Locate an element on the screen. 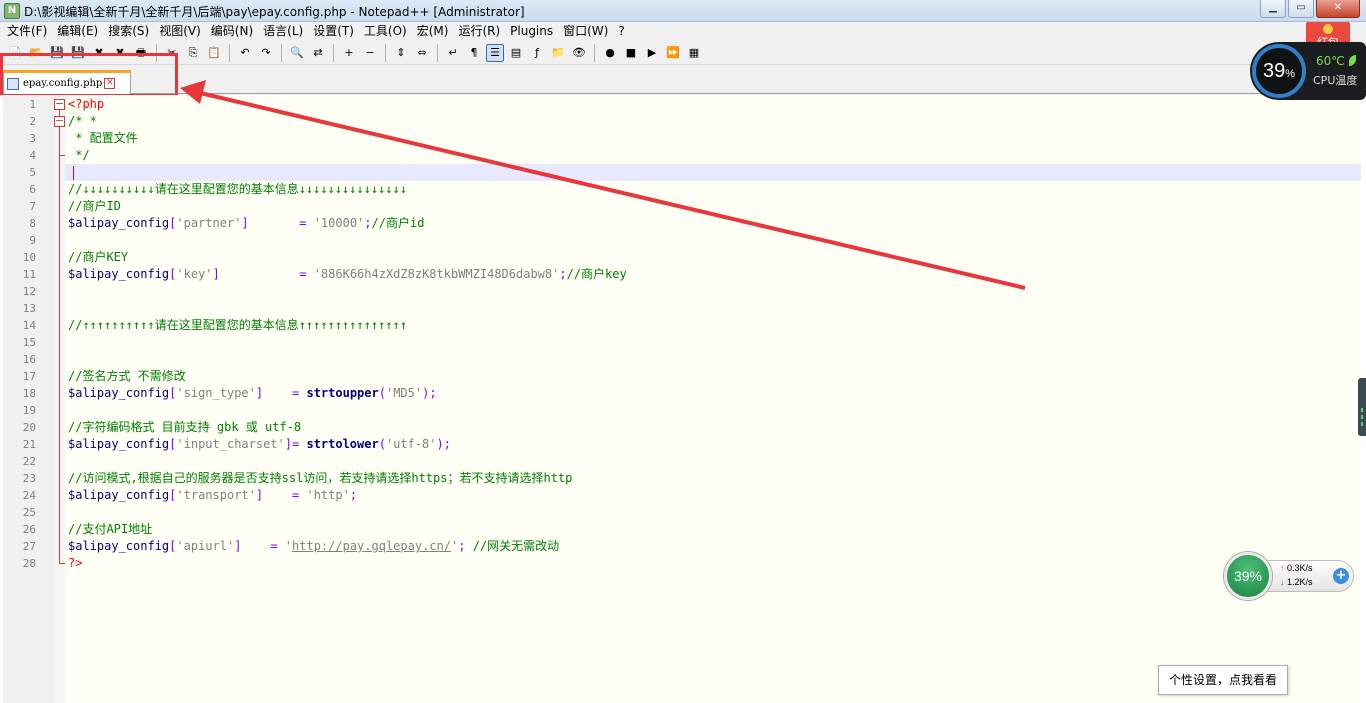 The image size is (1366, 703). network-speed-widget: 39% ↑ 0.3K/s ↓ 1.2K/s + is located at coordinates (1288, 576).